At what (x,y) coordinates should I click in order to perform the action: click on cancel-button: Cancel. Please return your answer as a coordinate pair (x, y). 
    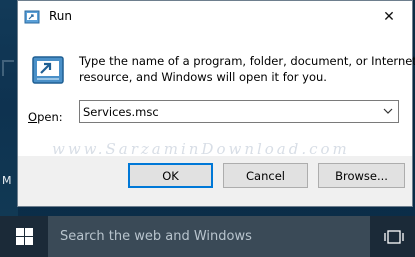
    Looking at the image, I should click on (265, 175).